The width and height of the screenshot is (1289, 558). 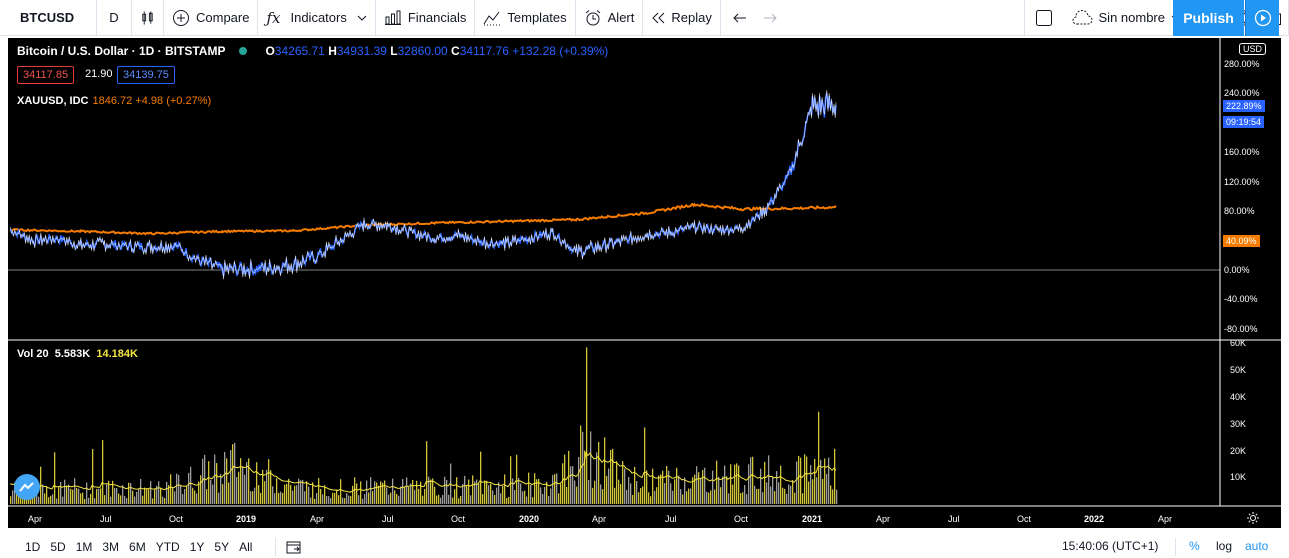 What do you see at coordinates (1253, 518) in the screenshot?
I see `axis-settings-icon` at bounding box center [1253, 518].